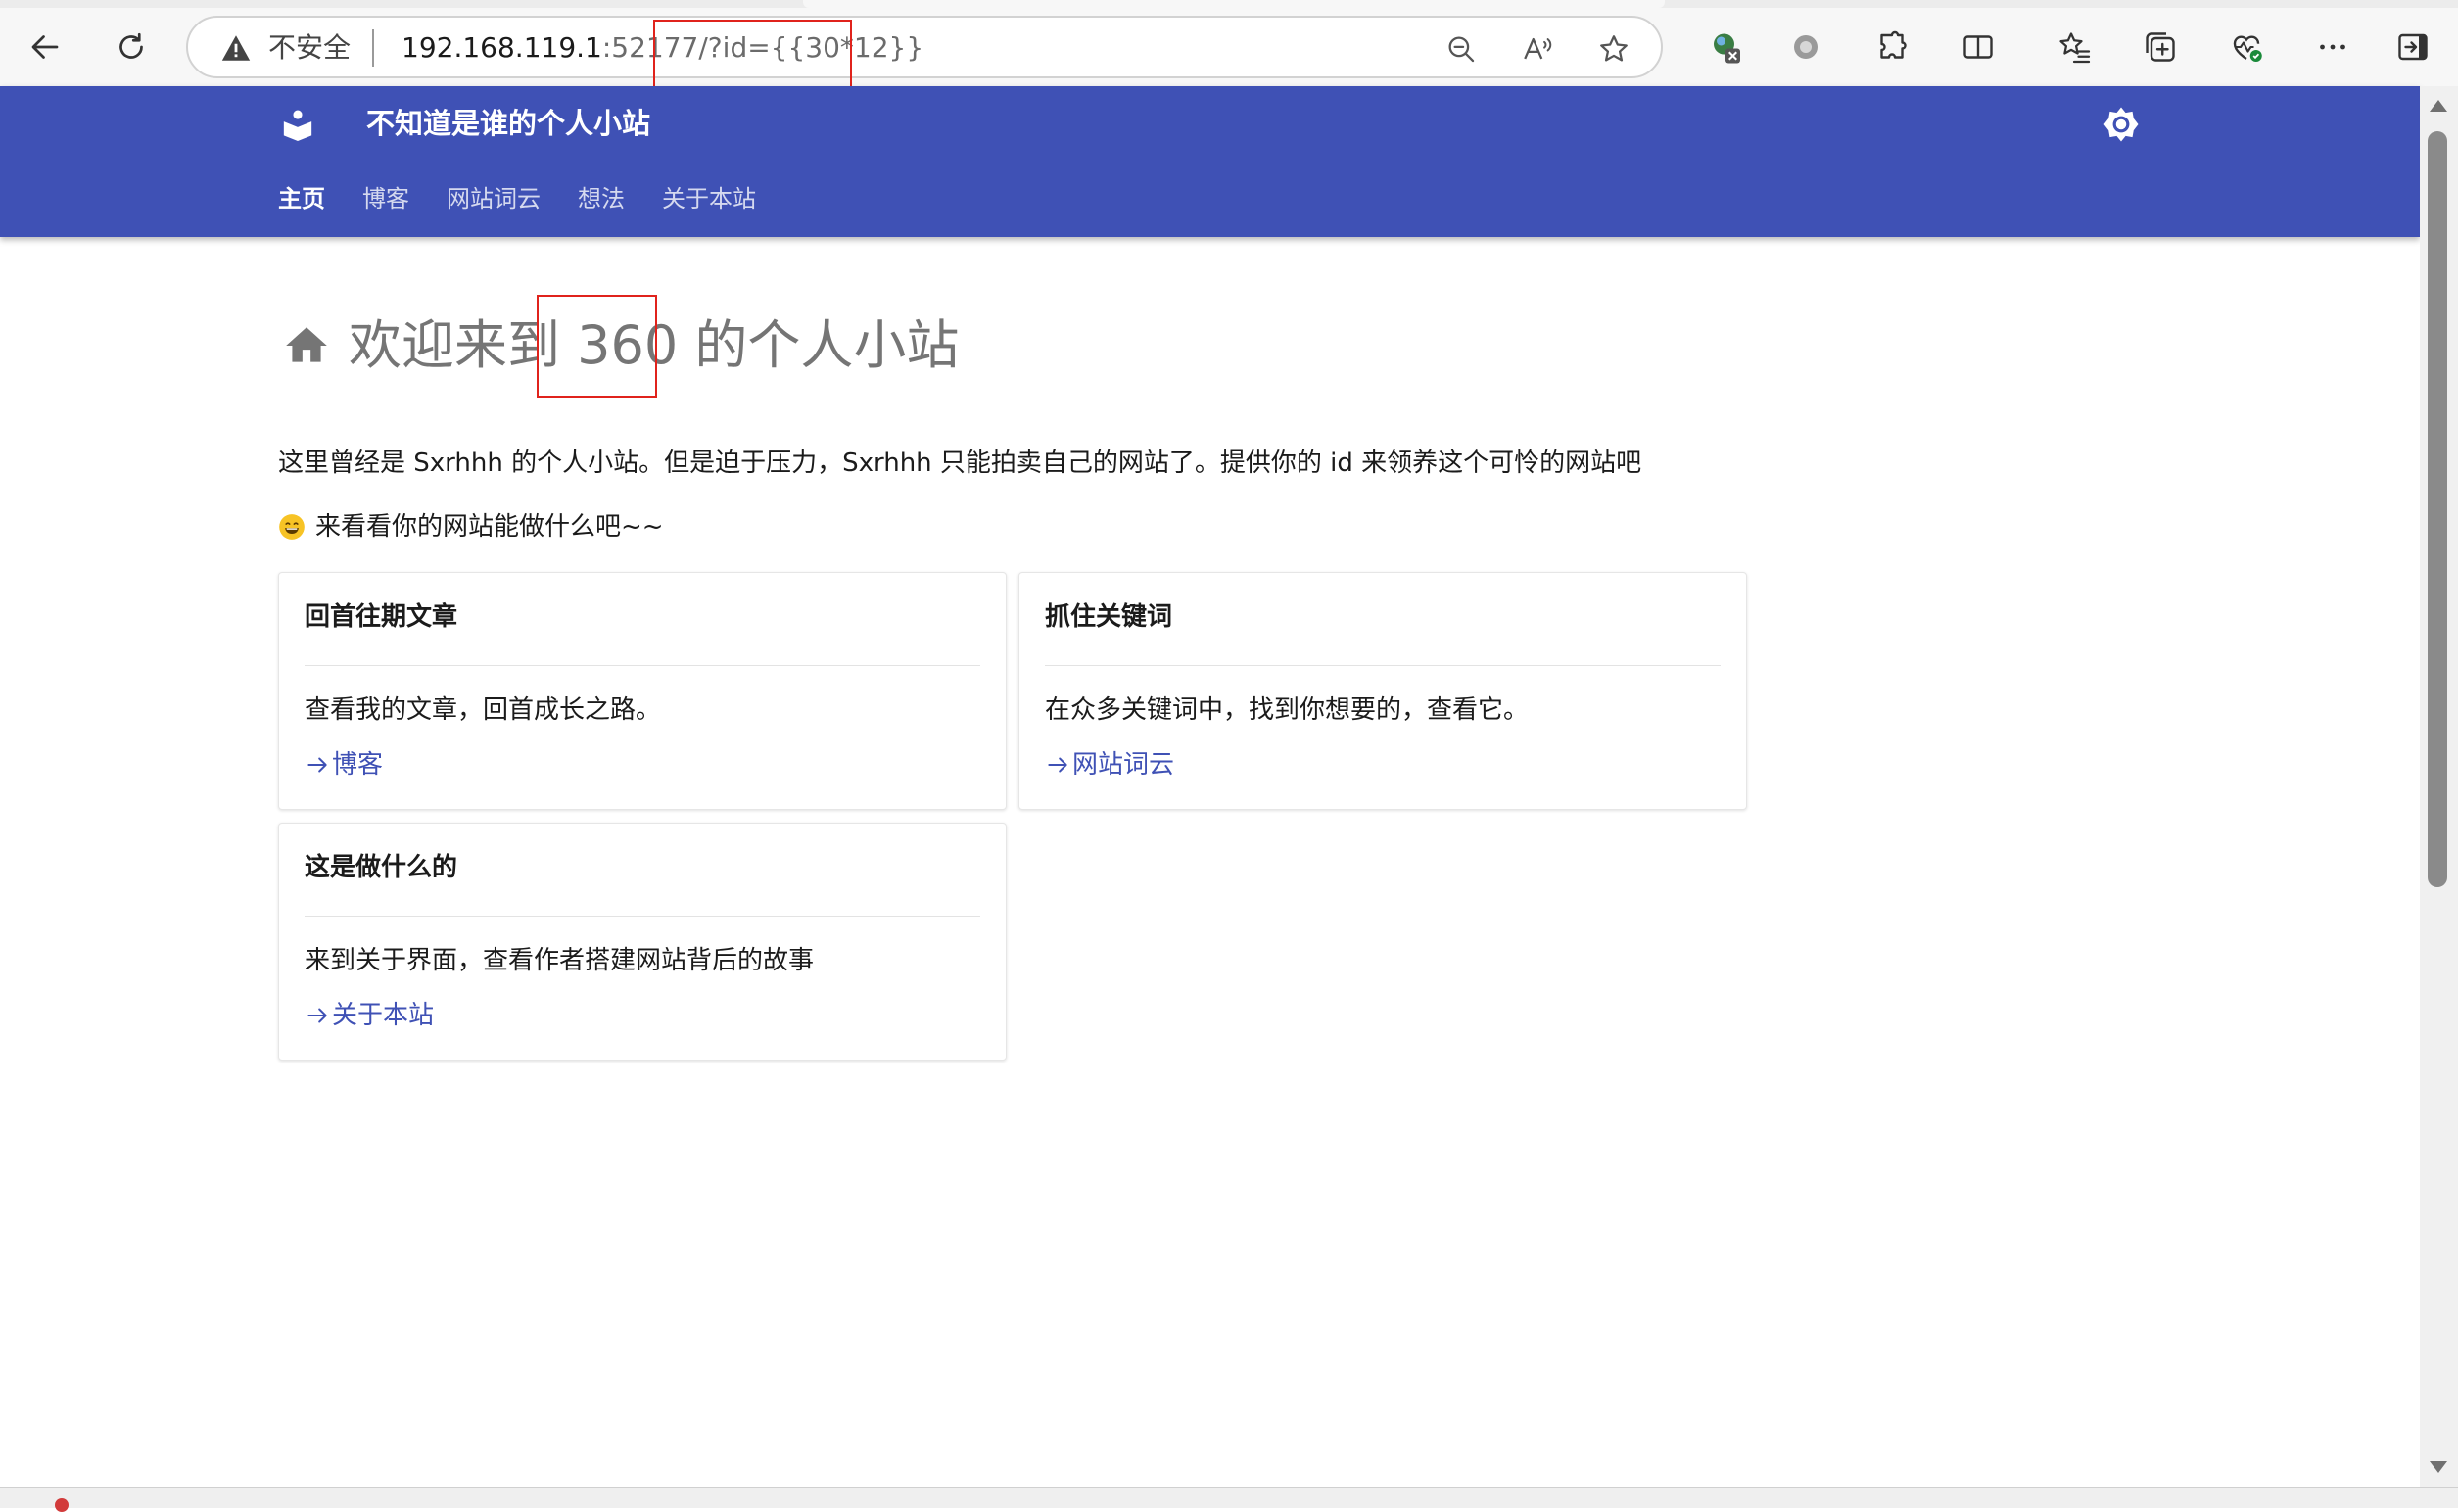  Describe the element at coordinates (1123, 765) in the screenshot. I see `card-link-label: 网站词云` at that location.